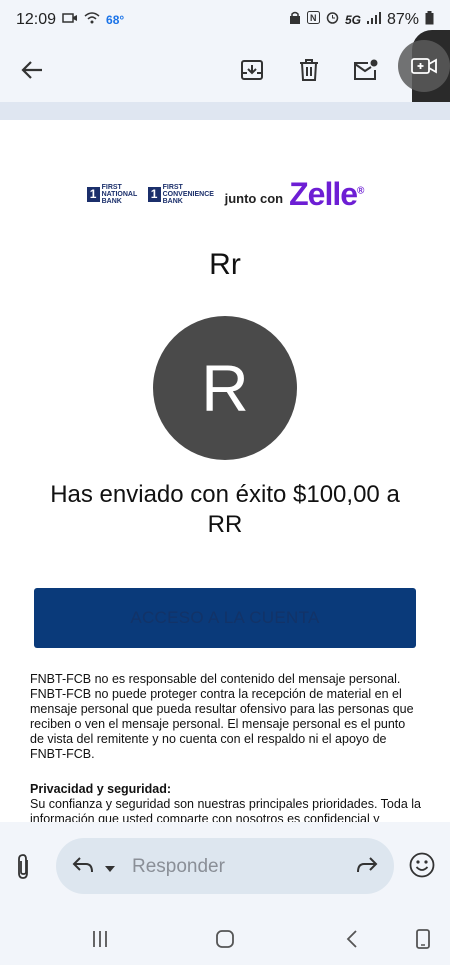 This screenshot has height=965, width=450. I want to click on attach-button, so click(24, 869).